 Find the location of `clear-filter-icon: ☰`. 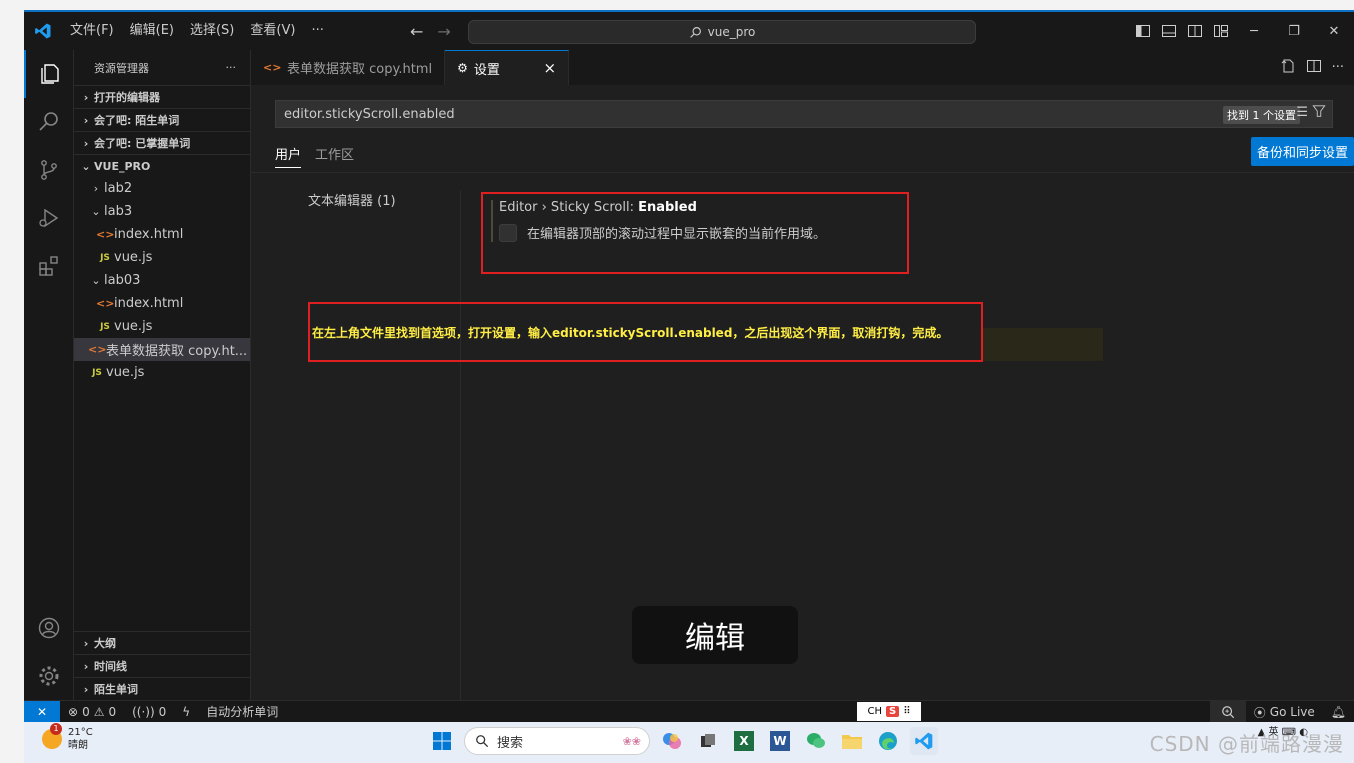

clear-filter-icon: ☰ is located at coordinates (1302, 112).